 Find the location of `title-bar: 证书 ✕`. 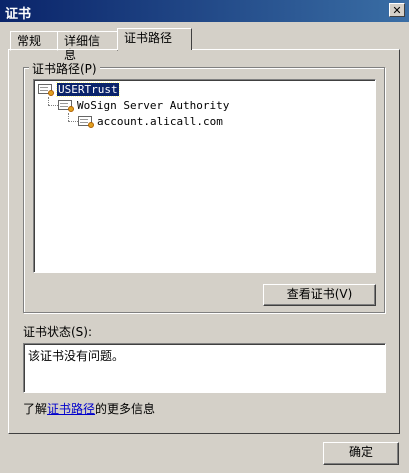

title-bar: 证书 ✕ is located at coordinates (204, 11).